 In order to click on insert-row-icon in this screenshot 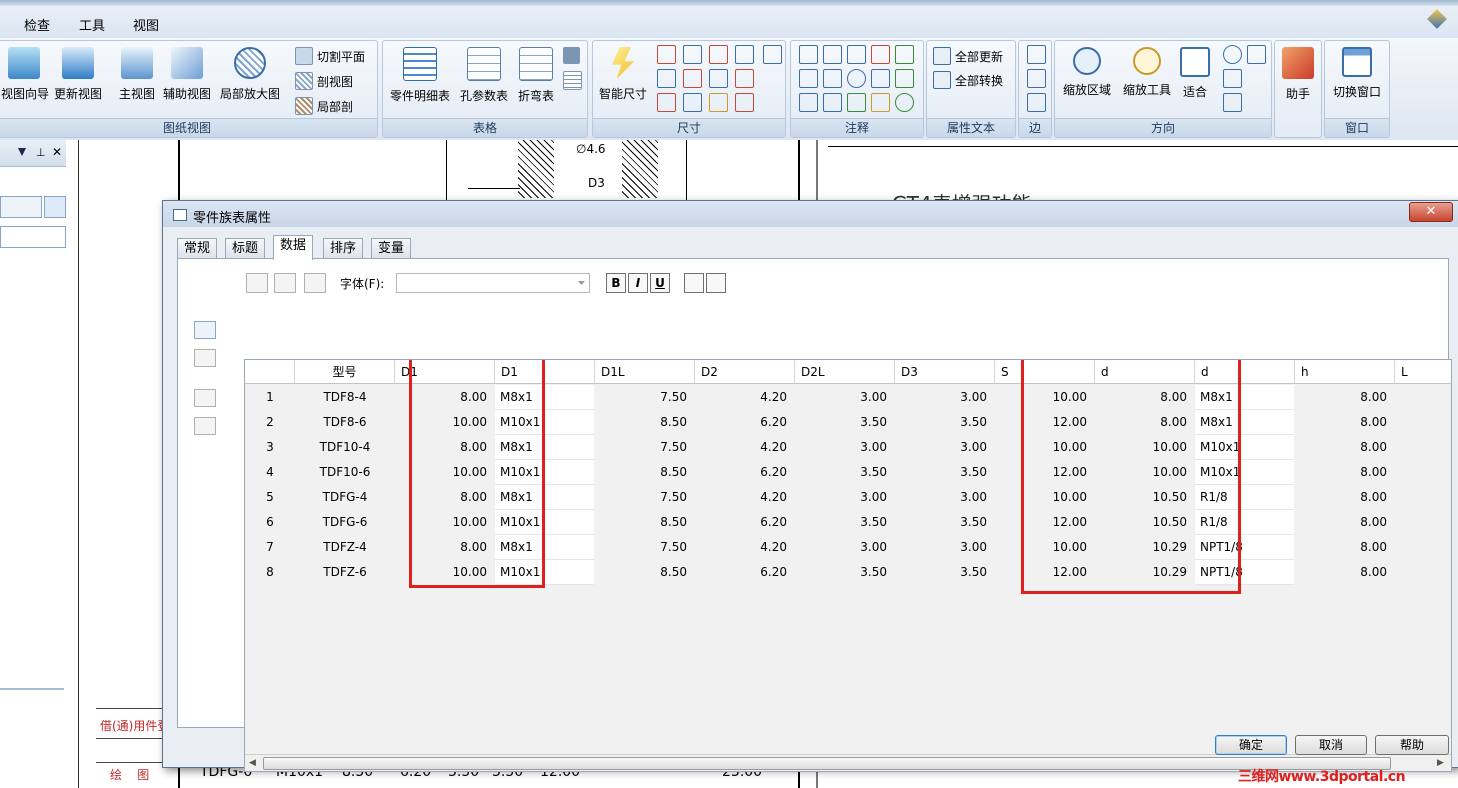, I will do `click(257, 283)`.